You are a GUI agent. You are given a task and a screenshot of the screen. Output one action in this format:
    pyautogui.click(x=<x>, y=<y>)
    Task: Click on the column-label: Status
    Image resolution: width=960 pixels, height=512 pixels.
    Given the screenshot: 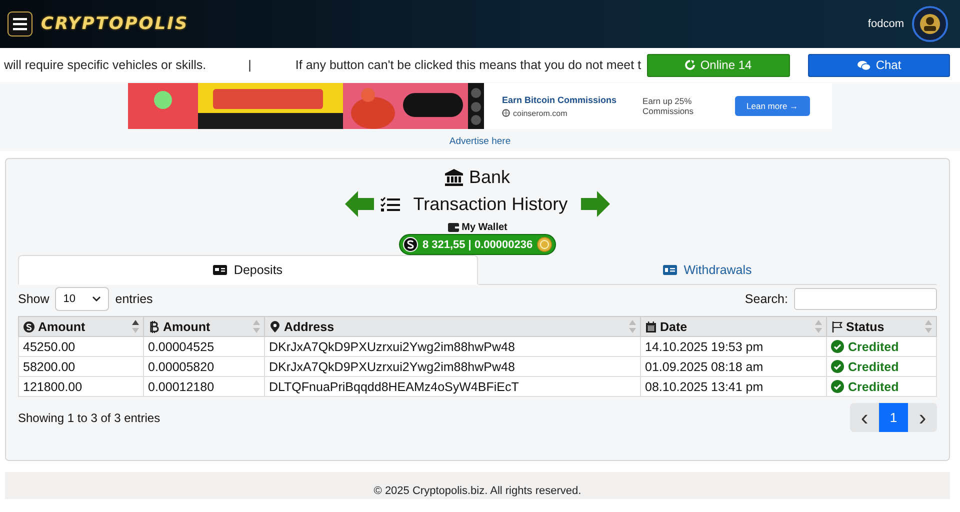 What is the action you would take?
    pyautogui.click(x=865, y=327)
    